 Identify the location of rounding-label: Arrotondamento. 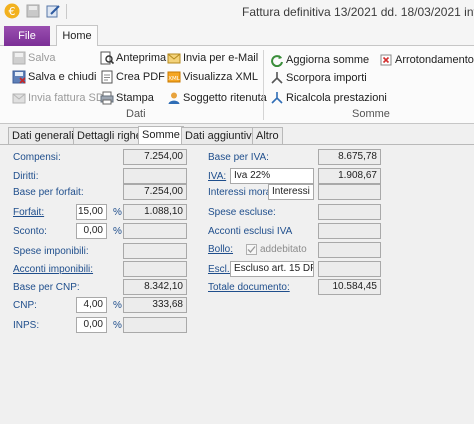
(434, 60).